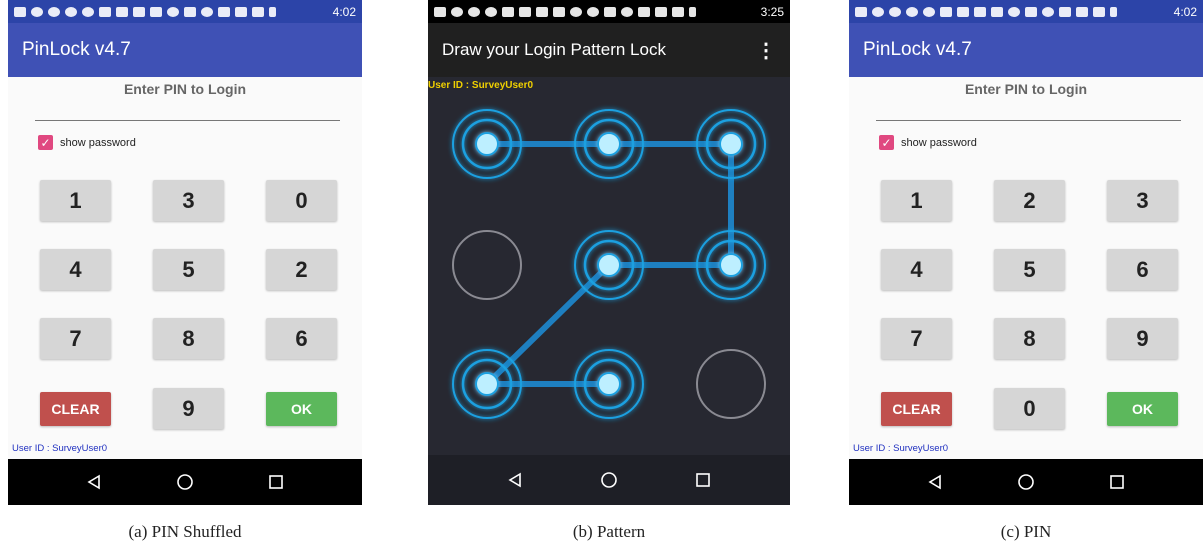  Describe the element at coordinates (772, 11) in the screenshot. I see `clock: 3:25` at that location.